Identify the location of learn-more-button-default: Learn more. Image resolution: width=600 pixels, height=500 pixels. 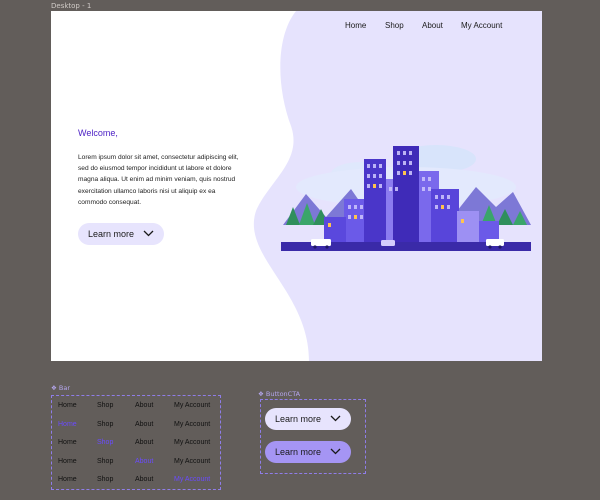
(308, 419).